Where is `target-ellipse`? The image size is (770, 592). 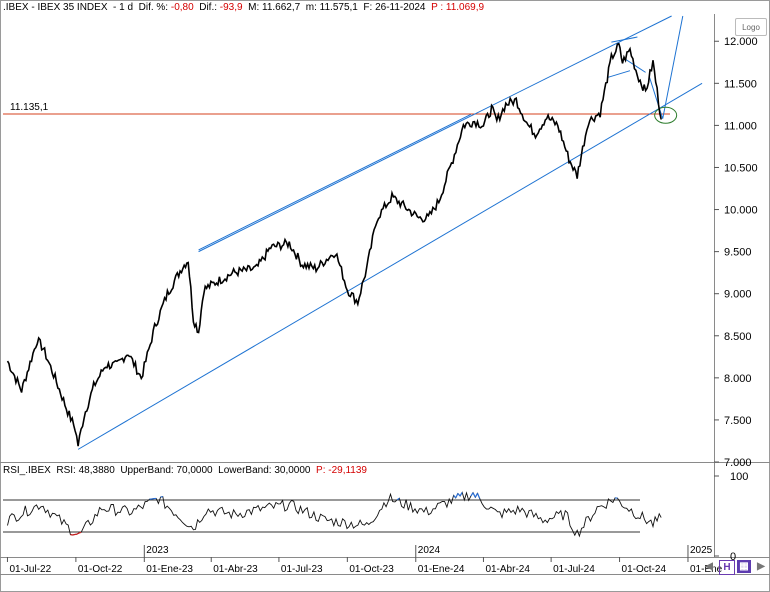
target-ellipse is located at coordinates (666, 115).